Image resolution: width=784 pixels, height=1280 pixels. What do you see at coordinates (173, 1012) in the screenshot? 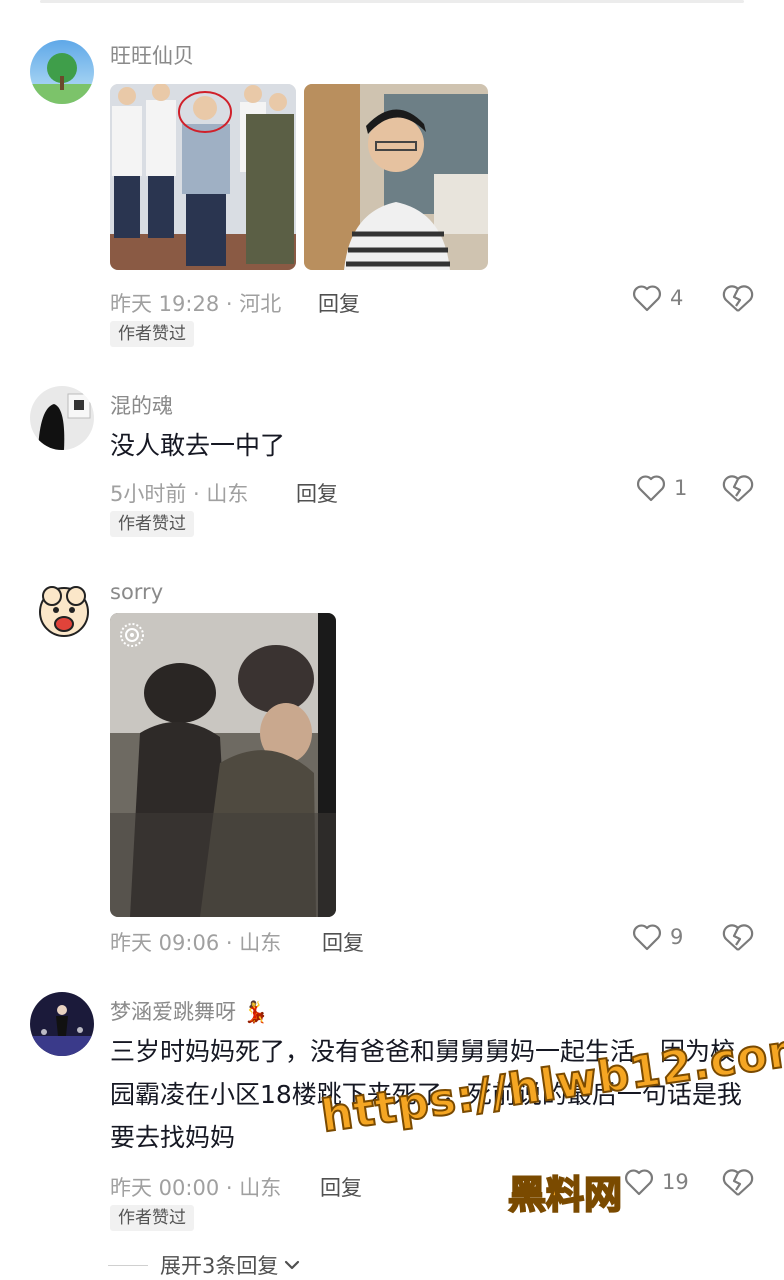
I see `username-text: 梦涵爱跳舞呀` at bounding box center [173, 1012].